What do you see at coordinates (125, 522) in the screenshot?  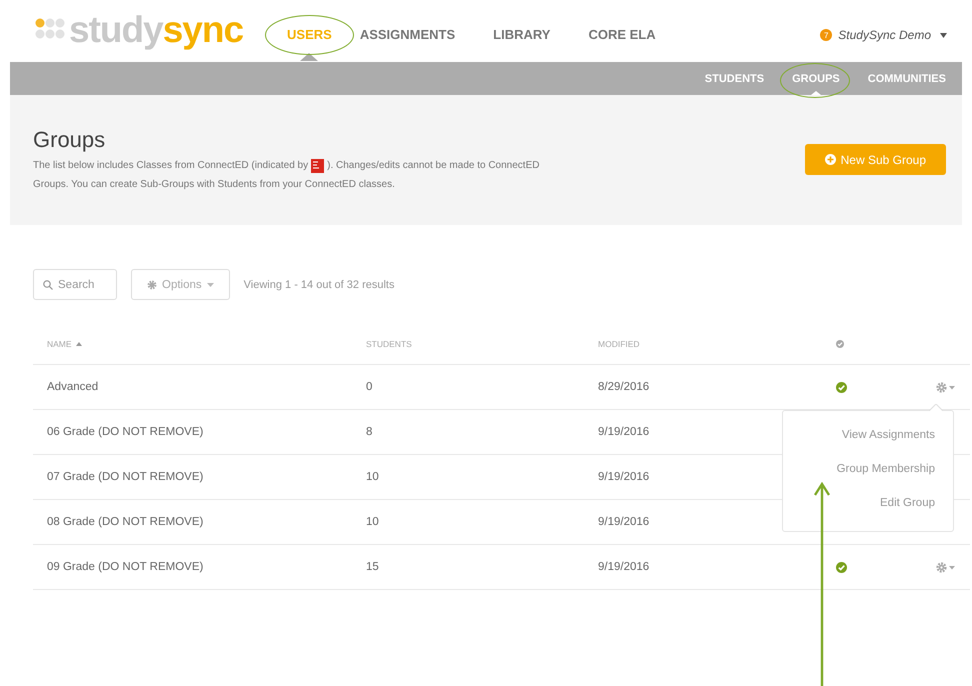 I see `table-cell: 08 Grade (DO NOT REMOVE)` at bounding box center [125, 522].